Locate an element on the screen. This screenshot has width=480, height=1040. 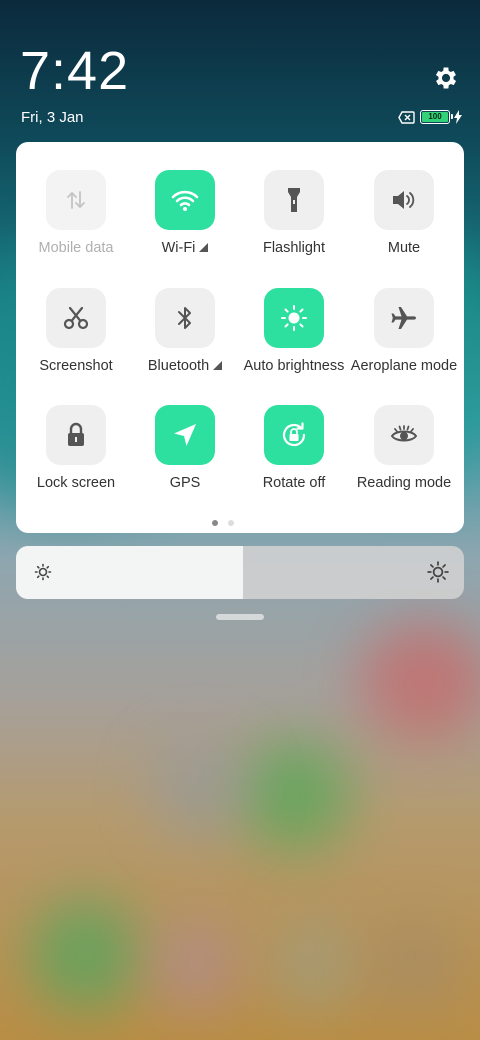
tile-label-text: Mobile data is located at coordinates (76, 248).